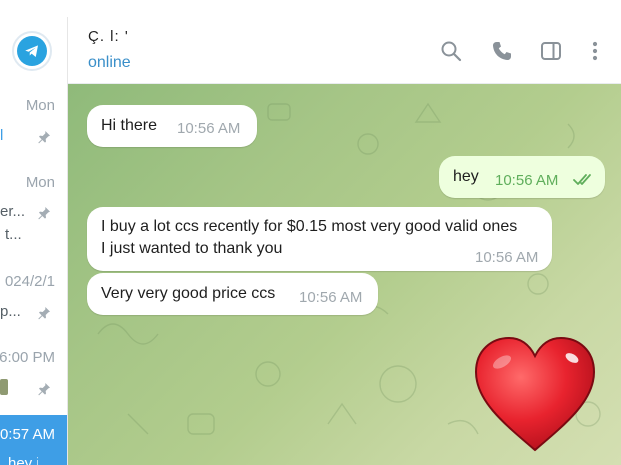 The width and height of the screenshot is (621, 465). Describe the element at coordinates (466, 176) in the screenshot. I see `message-text: hey` at that location.